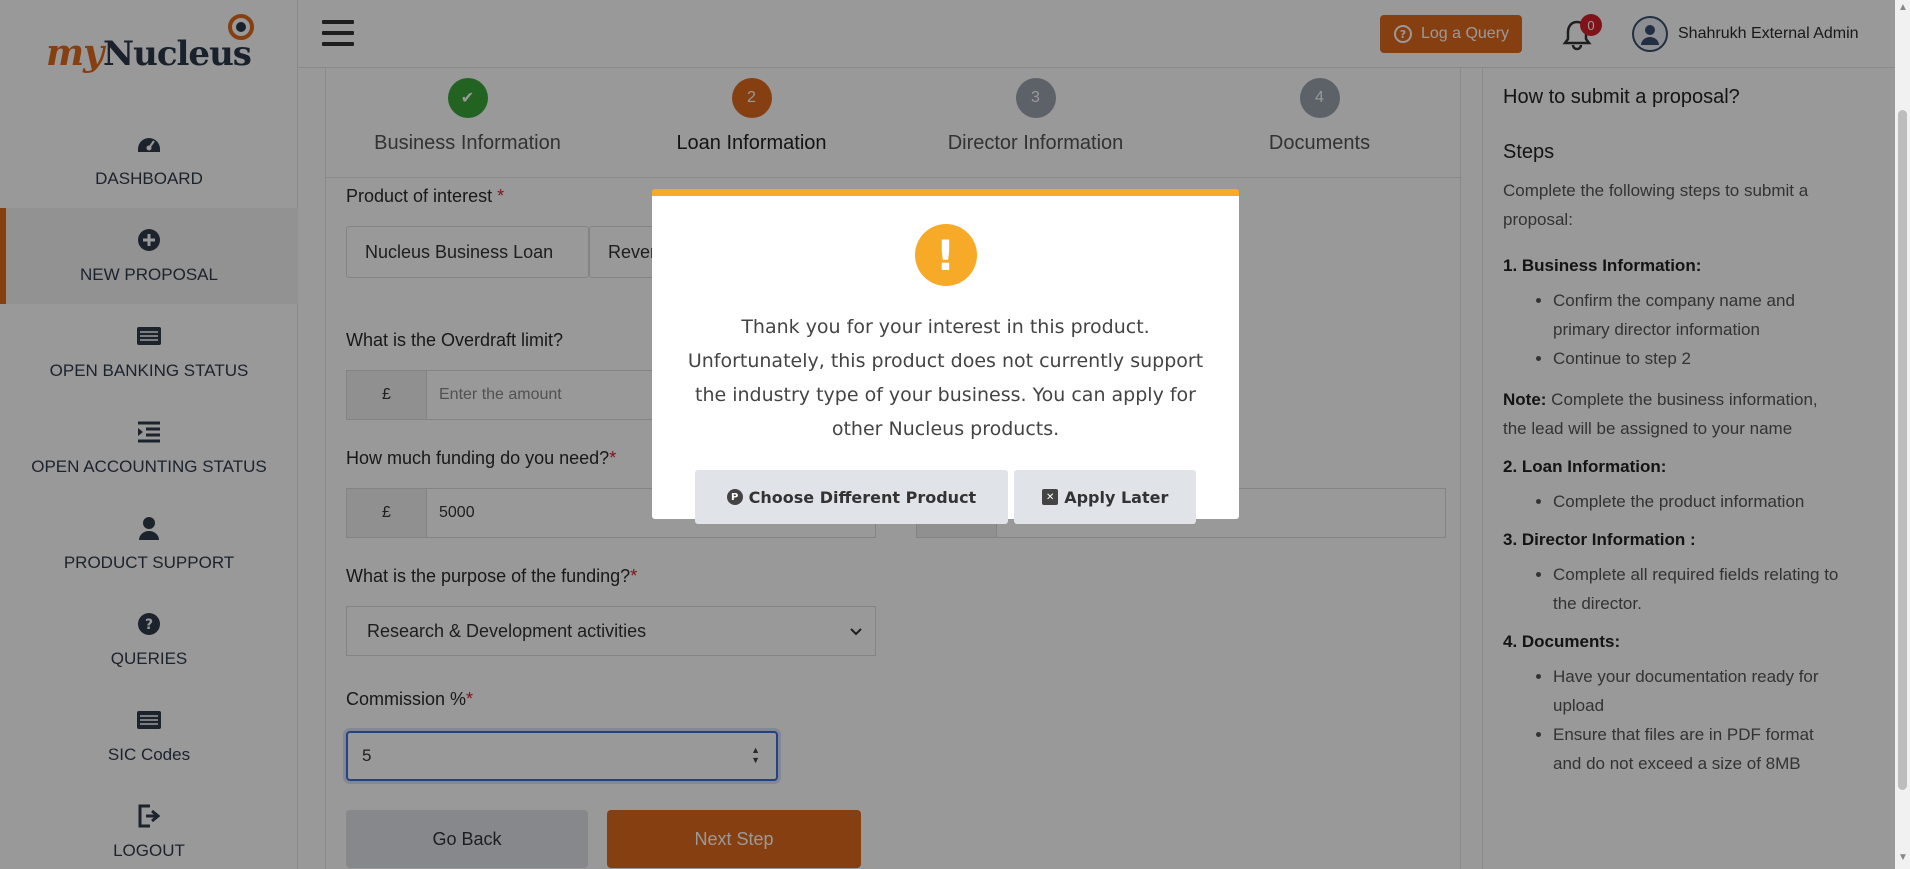 This screenshot has height=869, width=1910. What do you see at coordinates (1050, 497) in the screenshot?
I see `close-square-icon: ✕` at bounding box center [1050, 497].